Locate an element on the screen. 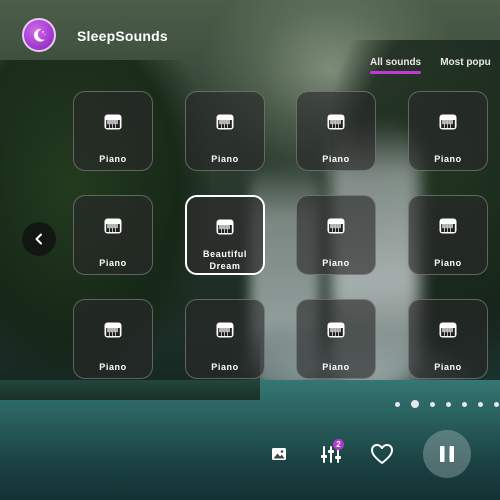 This screenshot has width=500, height=500. background-image-button is located at coordinates (279, 454).